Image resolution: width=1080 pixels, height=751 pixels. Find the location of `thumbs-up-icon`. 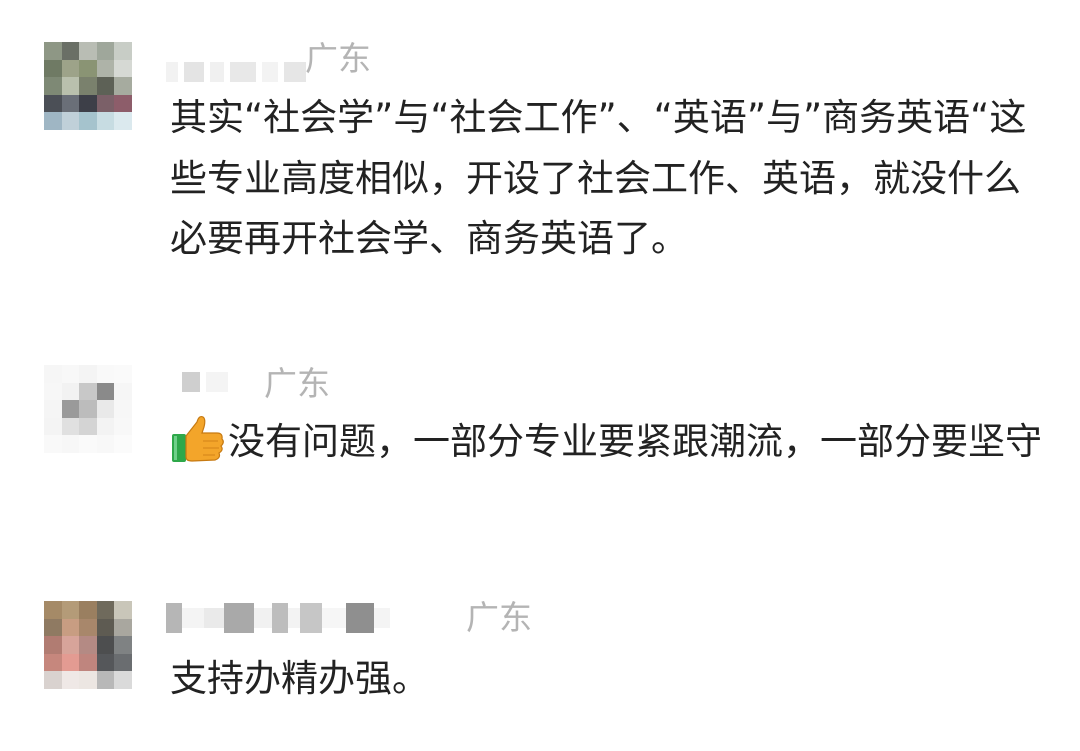

thumbs-up-icon is located at coordinates (198, 438).